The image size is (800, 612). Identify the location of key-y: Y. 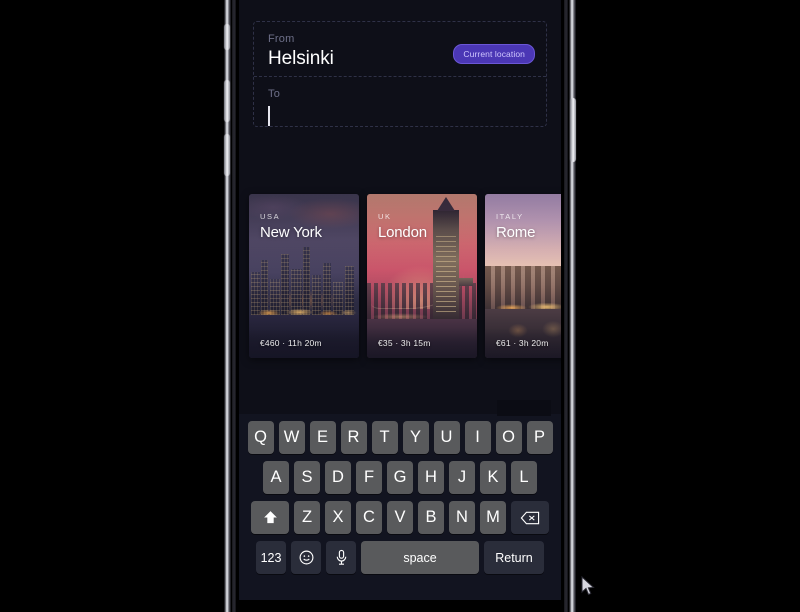
(415, 437).